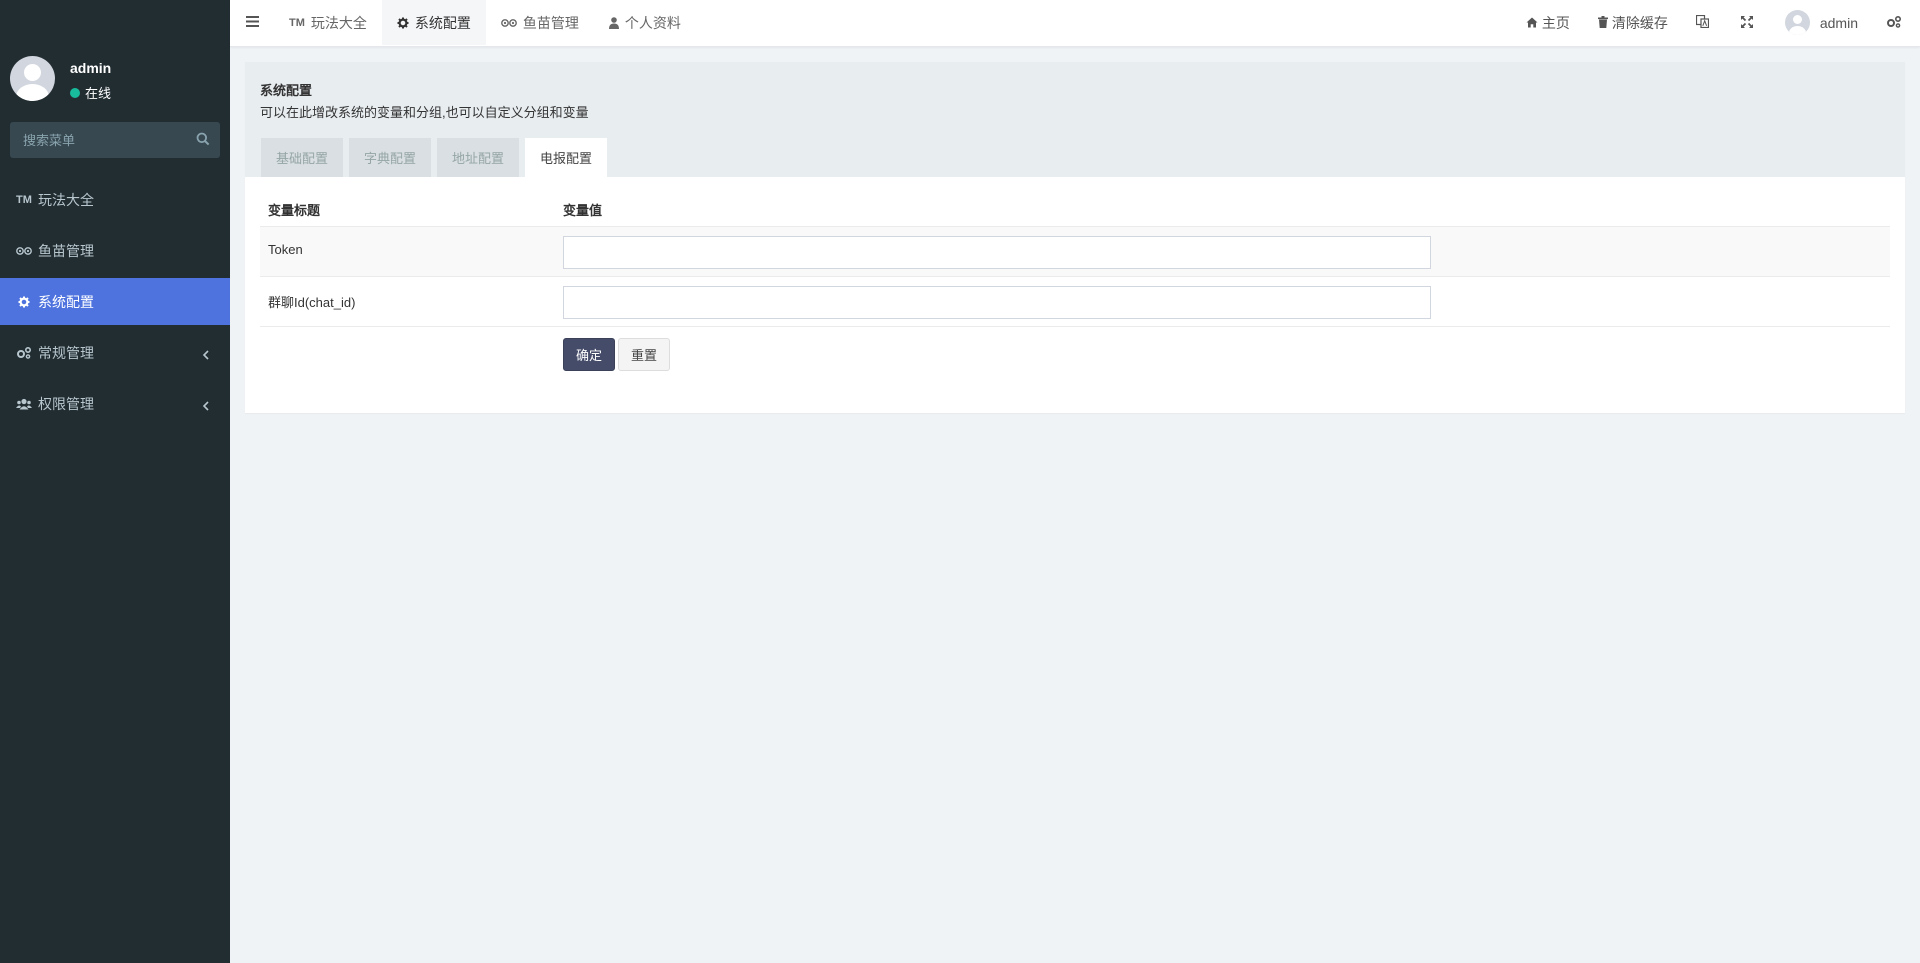 The height and width of the screenshot is (963, 1920). Describe the element at coordinates (115, 199) in the screenshot. I see `sidebar-item-gameplay: TM 玩法大全` at that location.